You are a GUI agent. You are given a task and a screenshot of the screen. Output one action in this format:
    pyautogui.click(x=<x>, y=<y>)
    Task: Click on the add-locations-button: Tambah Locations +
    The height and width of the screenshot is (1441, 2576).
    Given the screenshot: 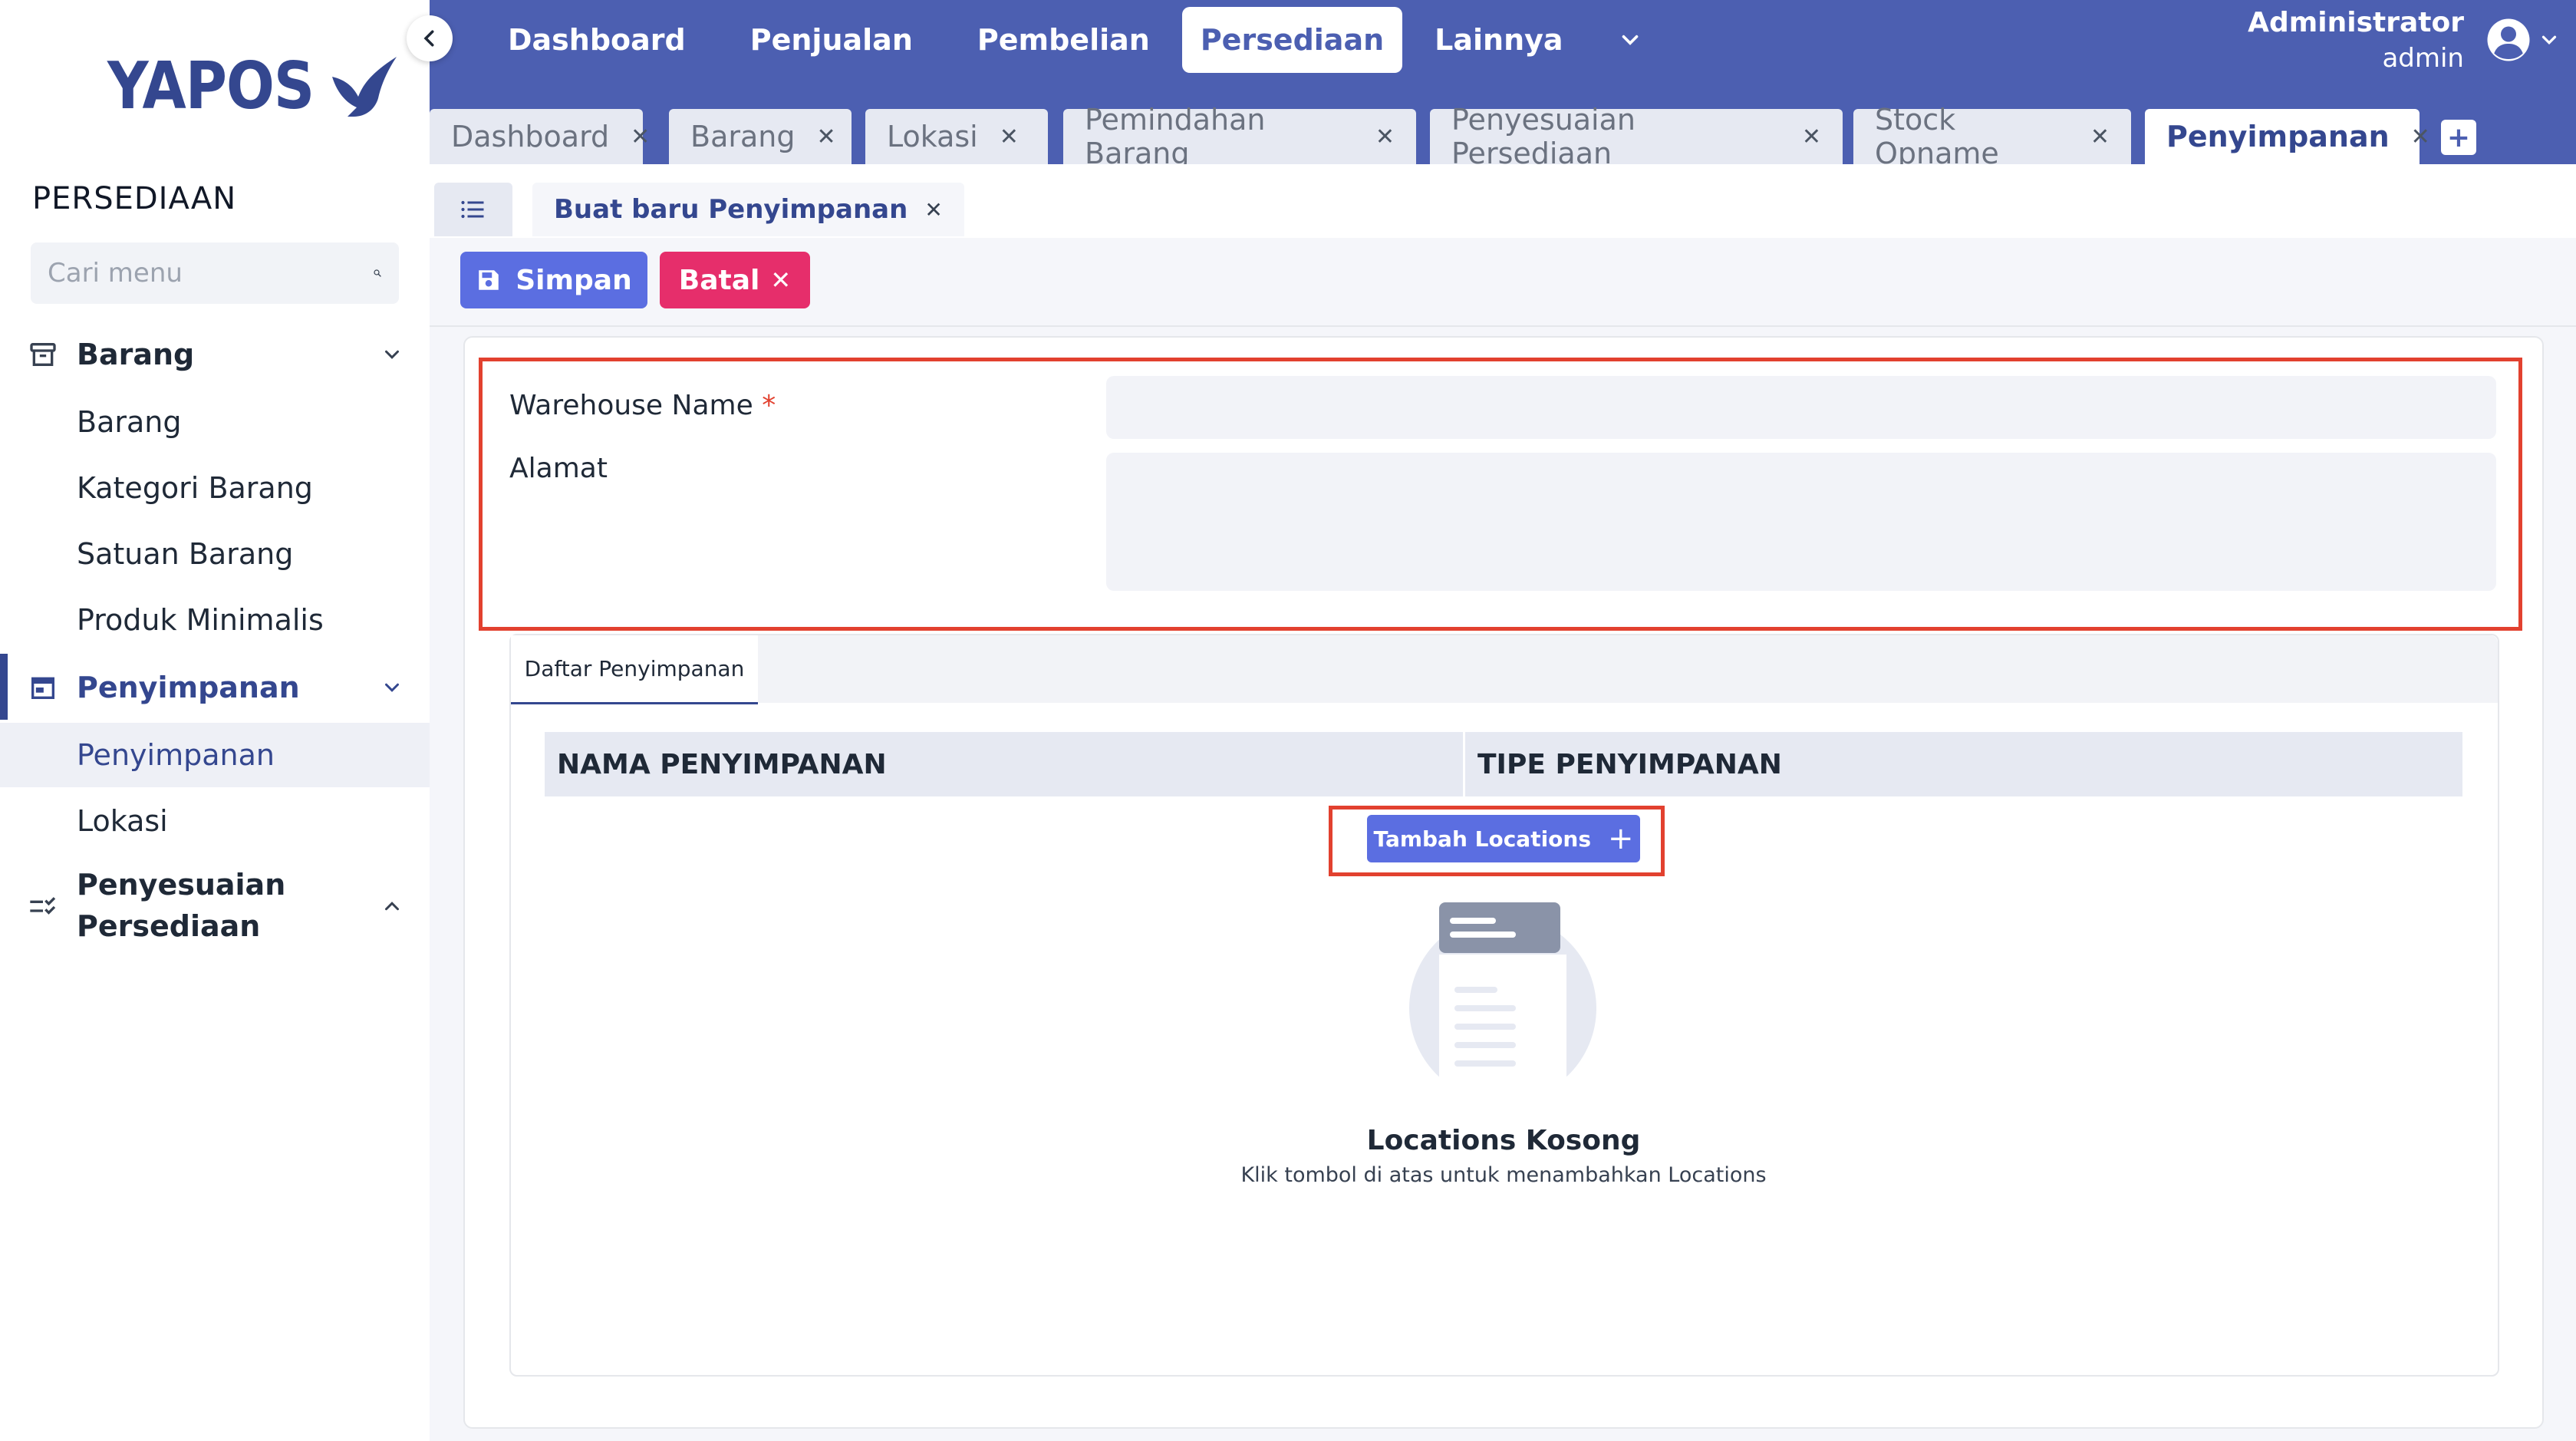 What is the action you would take?
    pyautogui.click(x=1503, y=838)
    